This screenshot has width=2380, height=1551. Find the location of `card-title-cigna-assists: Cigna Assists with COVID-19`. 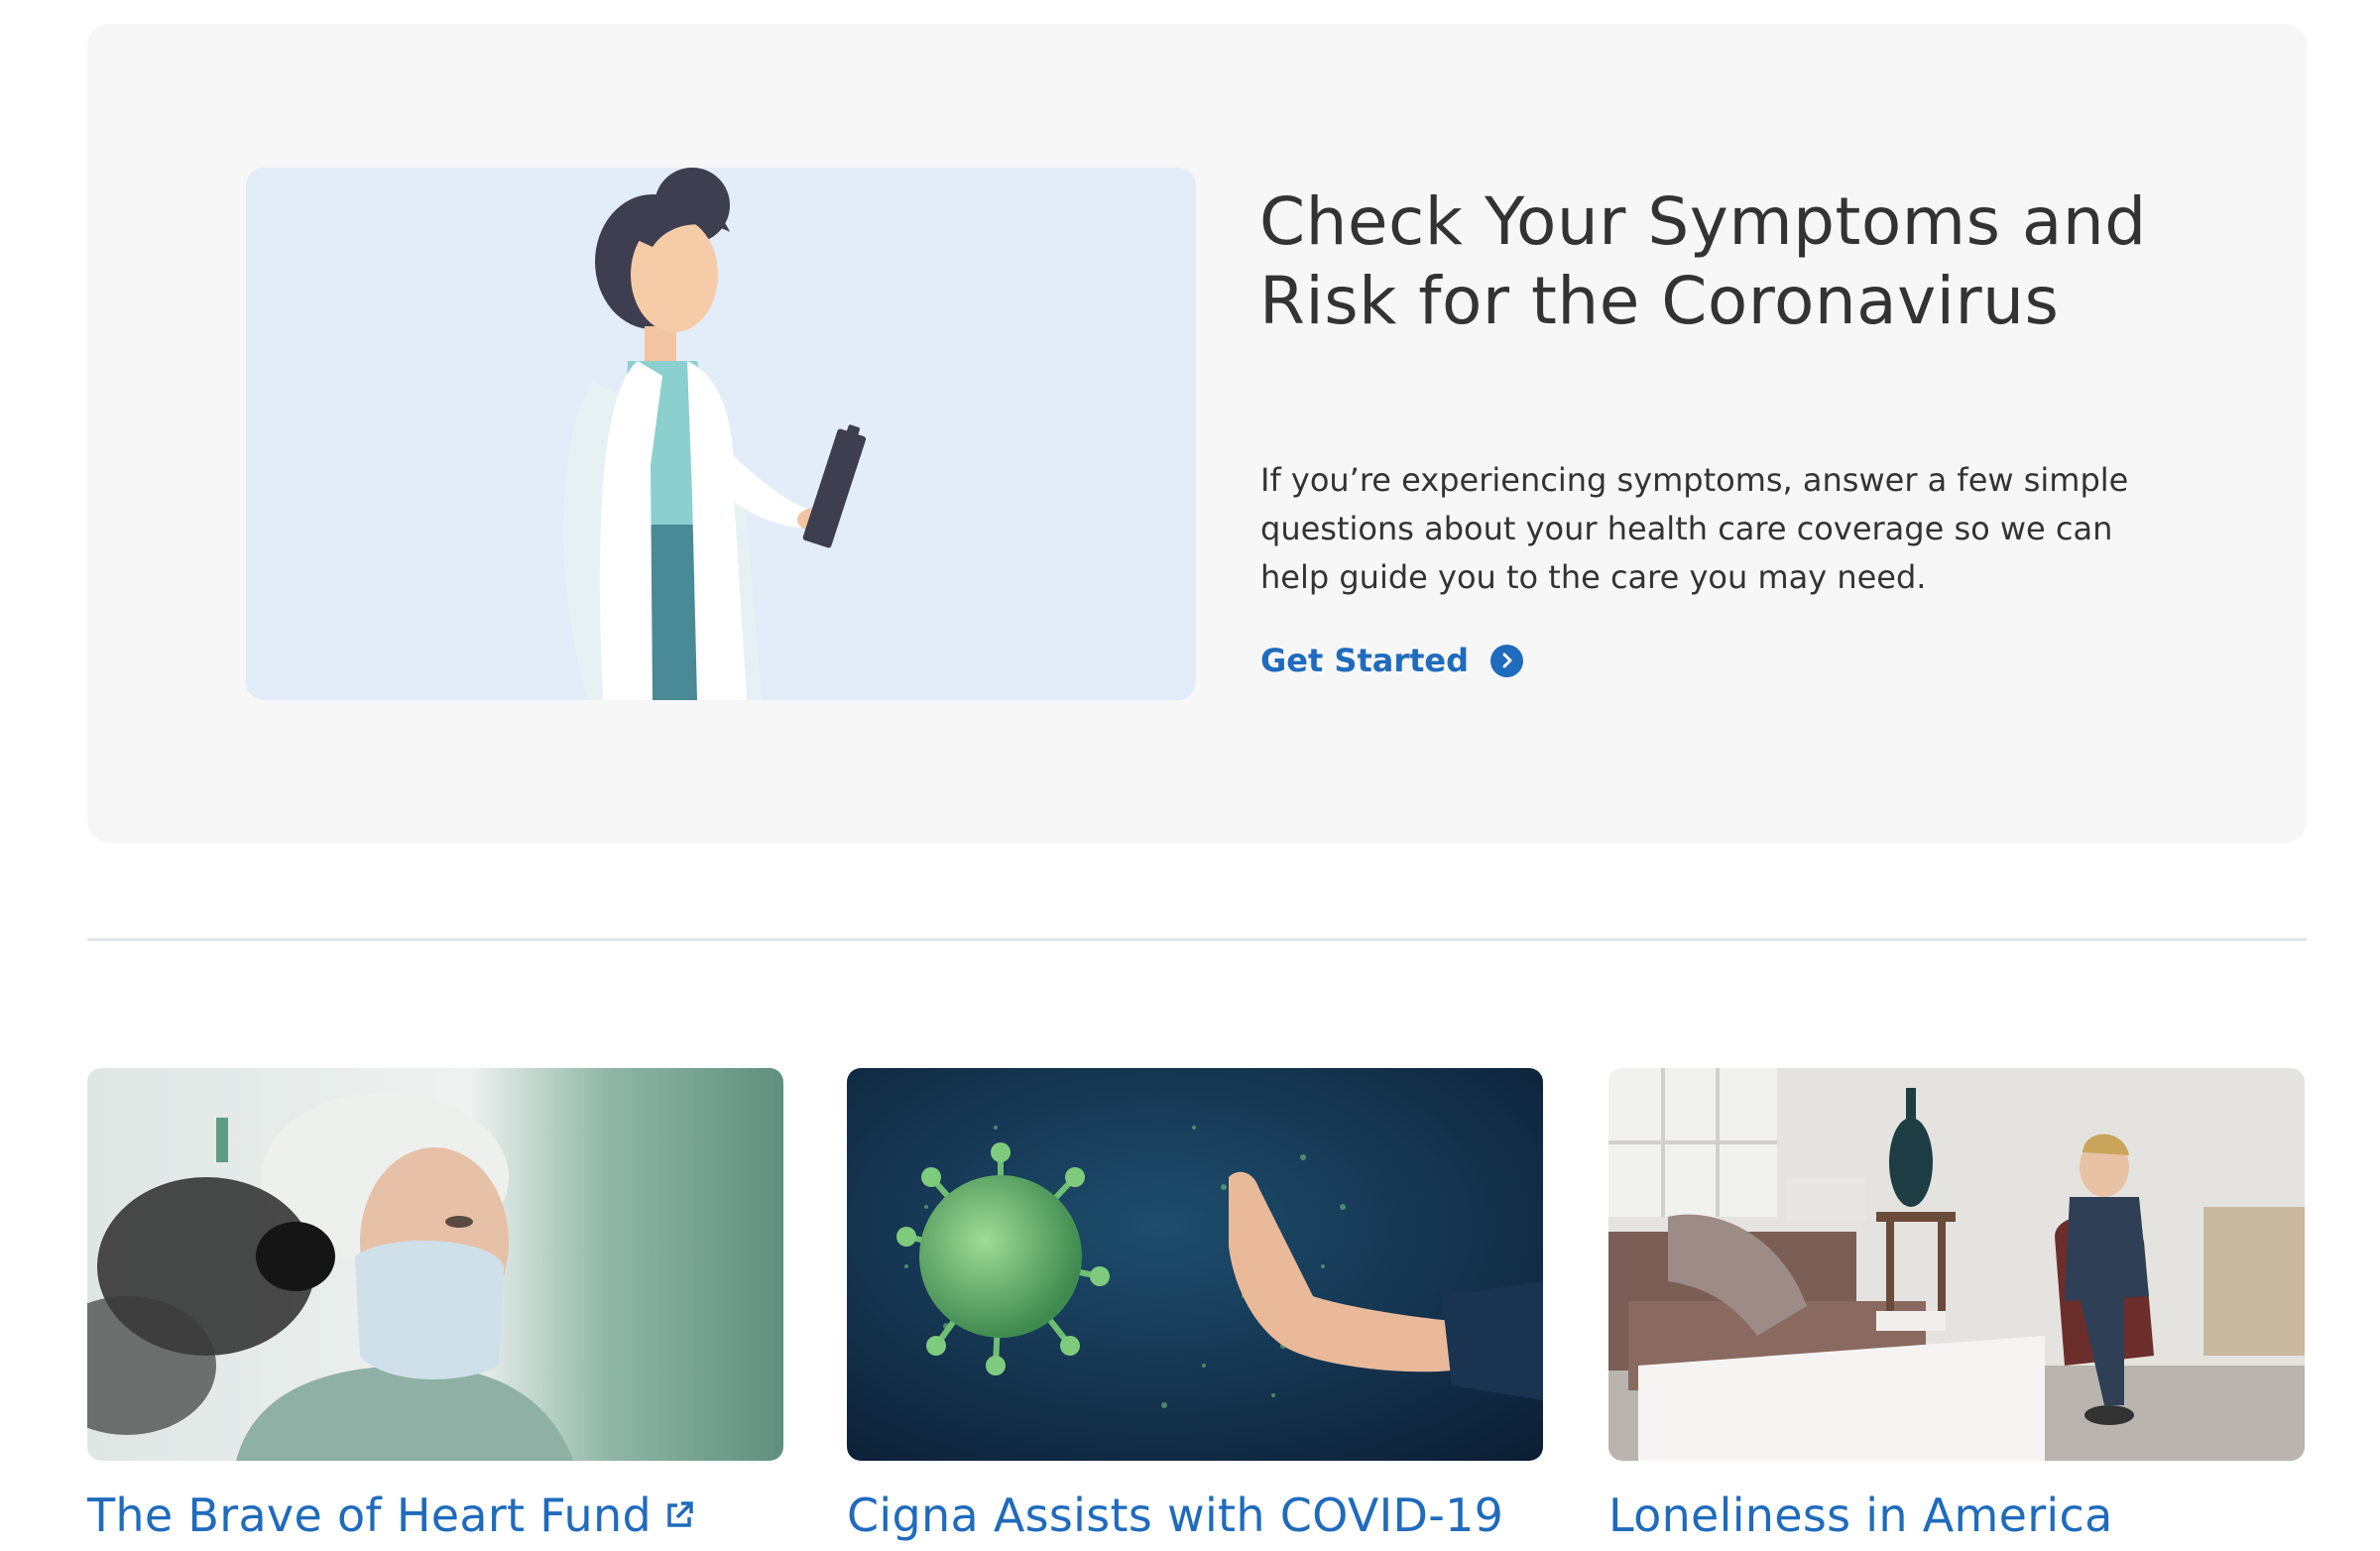

card-title-cigna-assists: Cigna Assists with COVID-19 is located at coordinates (1175, 1515).